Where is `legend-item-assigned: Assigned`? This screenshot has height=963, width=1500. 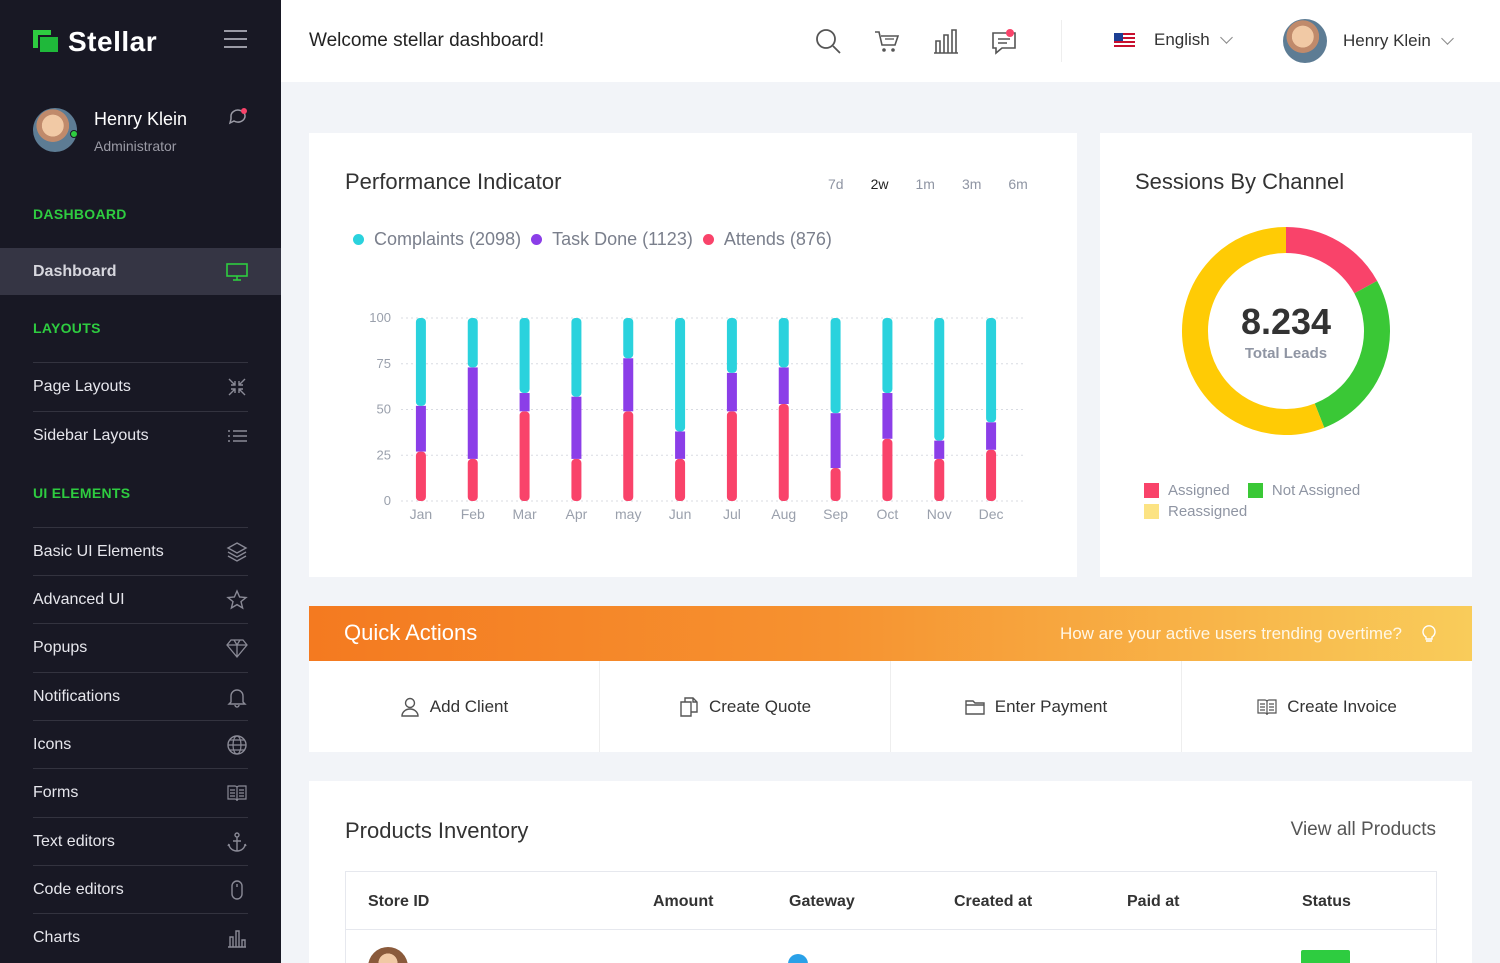
legend-item-assigned: Assigned is located at coordinates (1187, 490).